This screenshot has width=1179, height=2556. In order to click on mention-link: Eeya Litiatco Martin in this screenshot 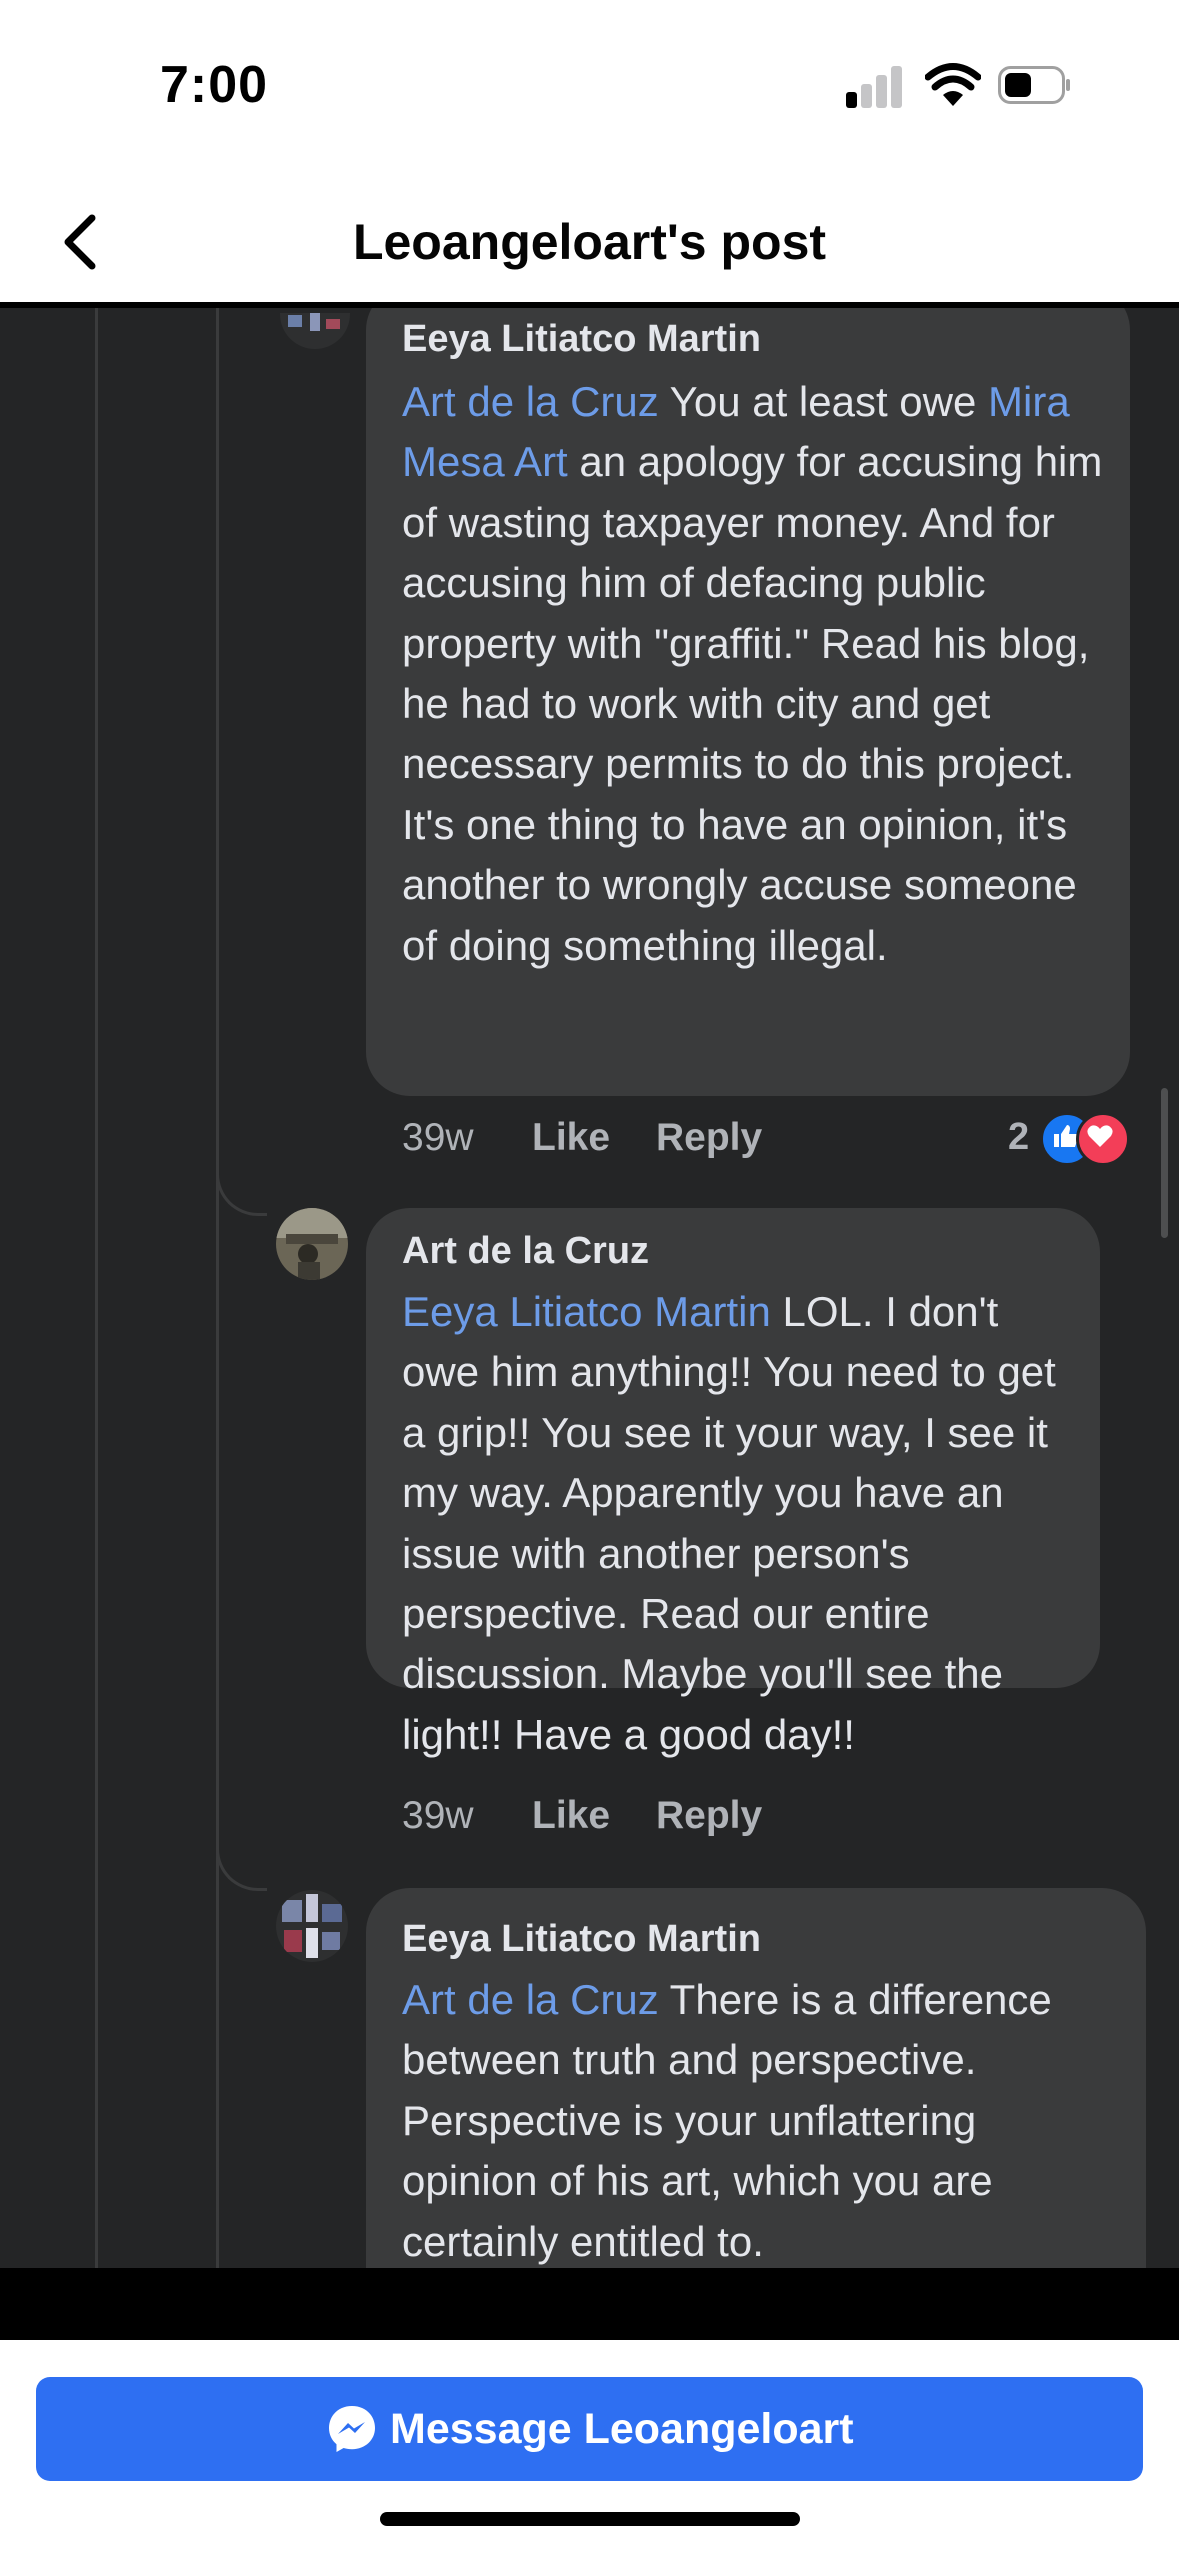, I will do `click(586, 1311)`.